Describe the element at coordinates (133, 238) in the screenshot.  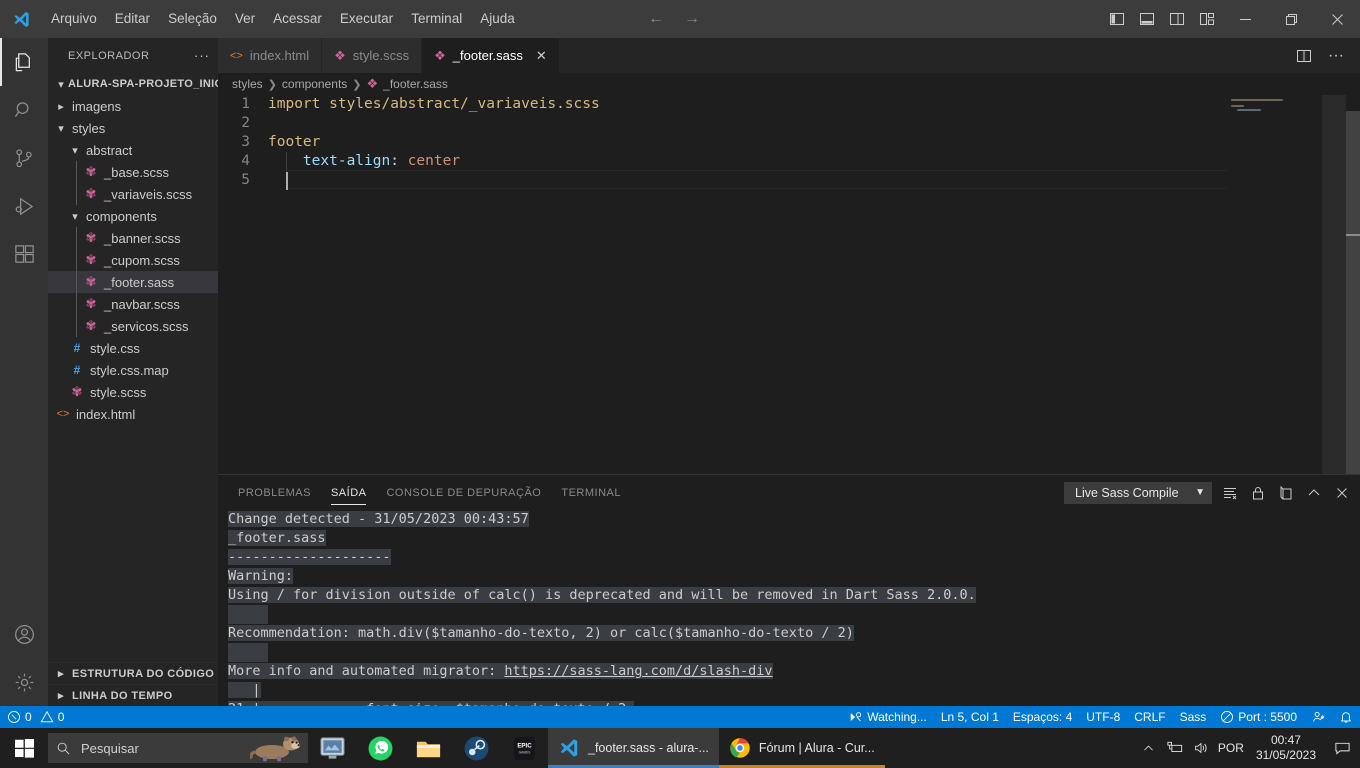
I see `tree-item-banner-scss: ✾ _banner.scss` at that location.